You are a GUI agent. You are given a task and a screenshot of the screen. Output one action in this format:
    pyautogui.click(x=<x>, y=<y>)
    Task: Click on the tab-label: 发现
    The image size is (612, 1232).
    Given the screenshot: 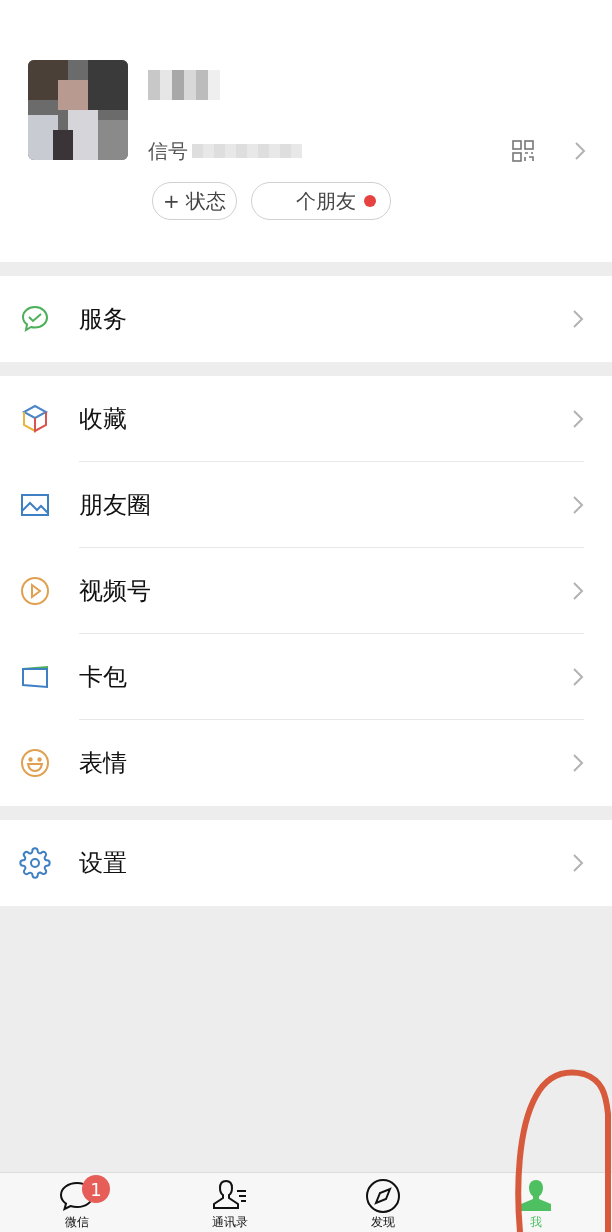 What is the action you would take?
    pyautogui.click(x=382, y=1222)
    